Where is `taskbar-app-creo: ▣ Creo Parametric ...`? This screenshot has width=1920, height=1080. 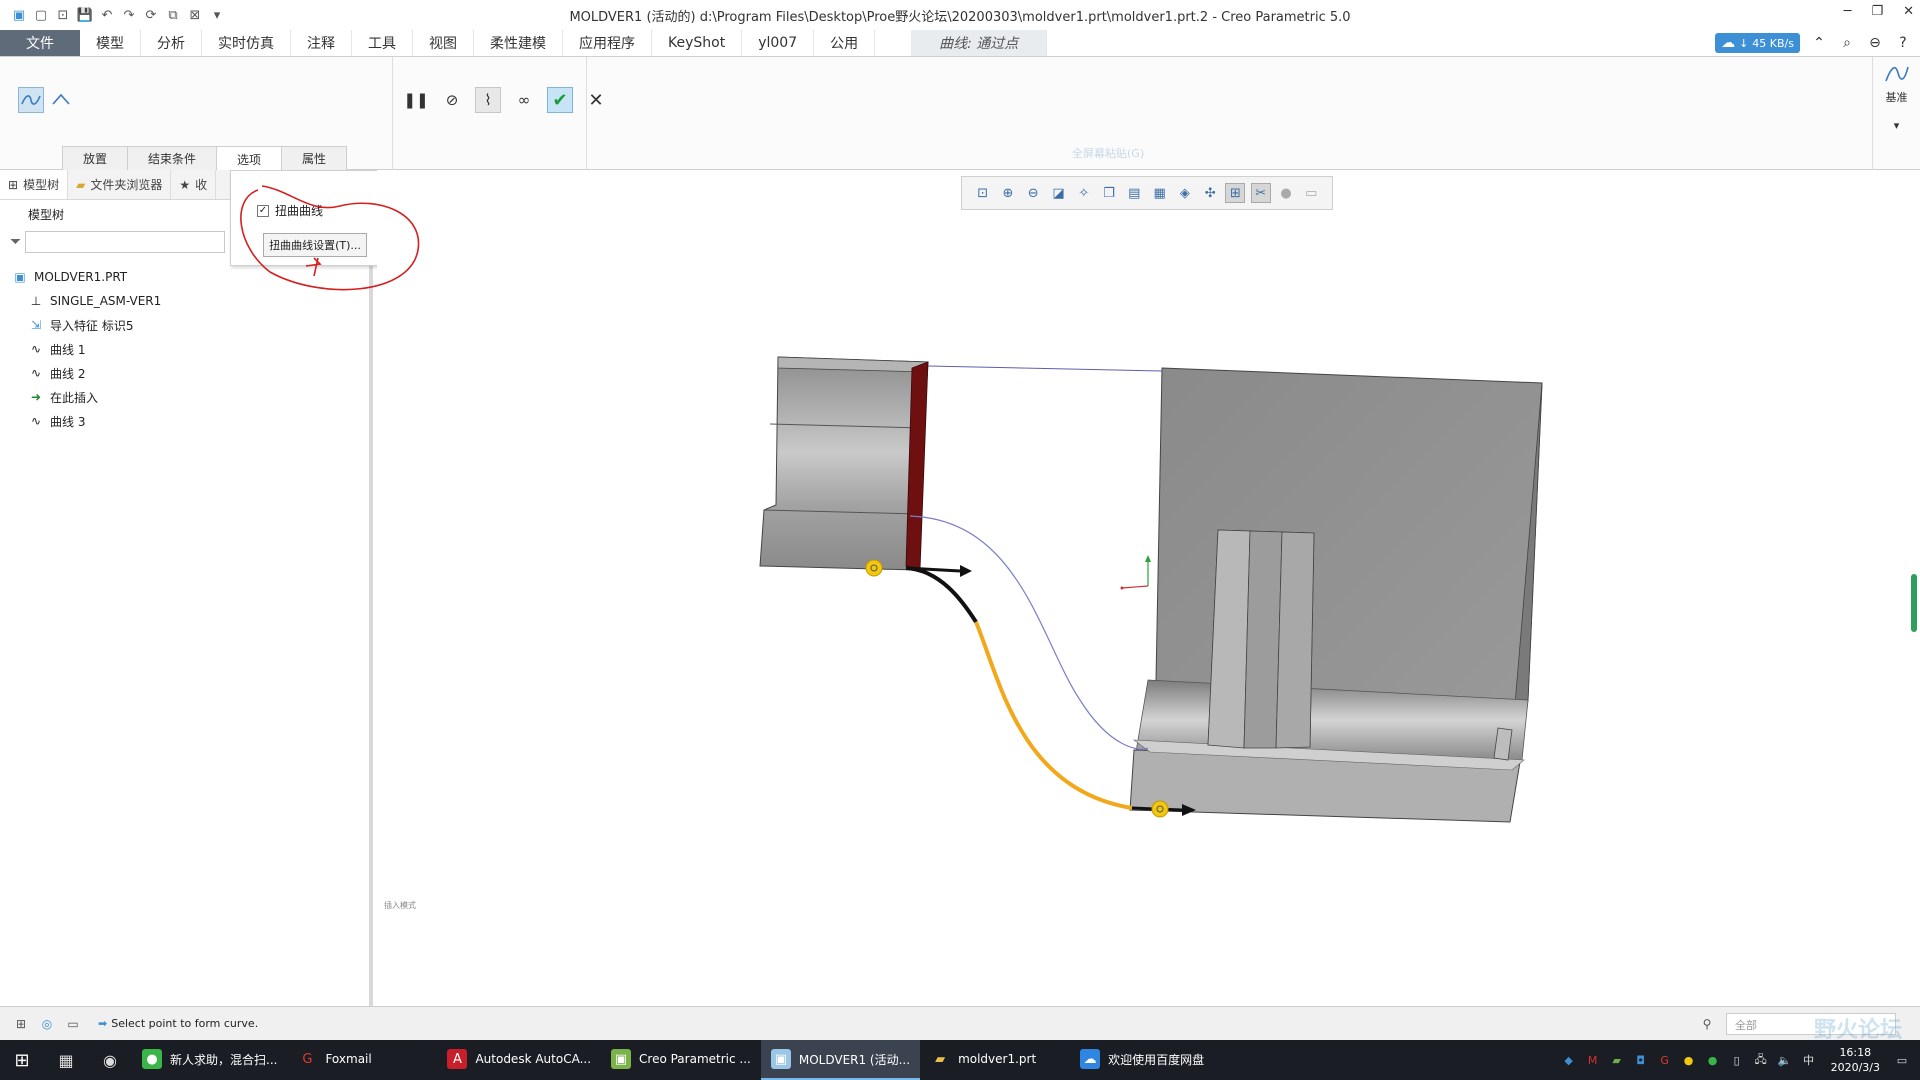 taskbar-app-creo: ▣ Creo Parametric ... is located at coordinates (681, 1060).